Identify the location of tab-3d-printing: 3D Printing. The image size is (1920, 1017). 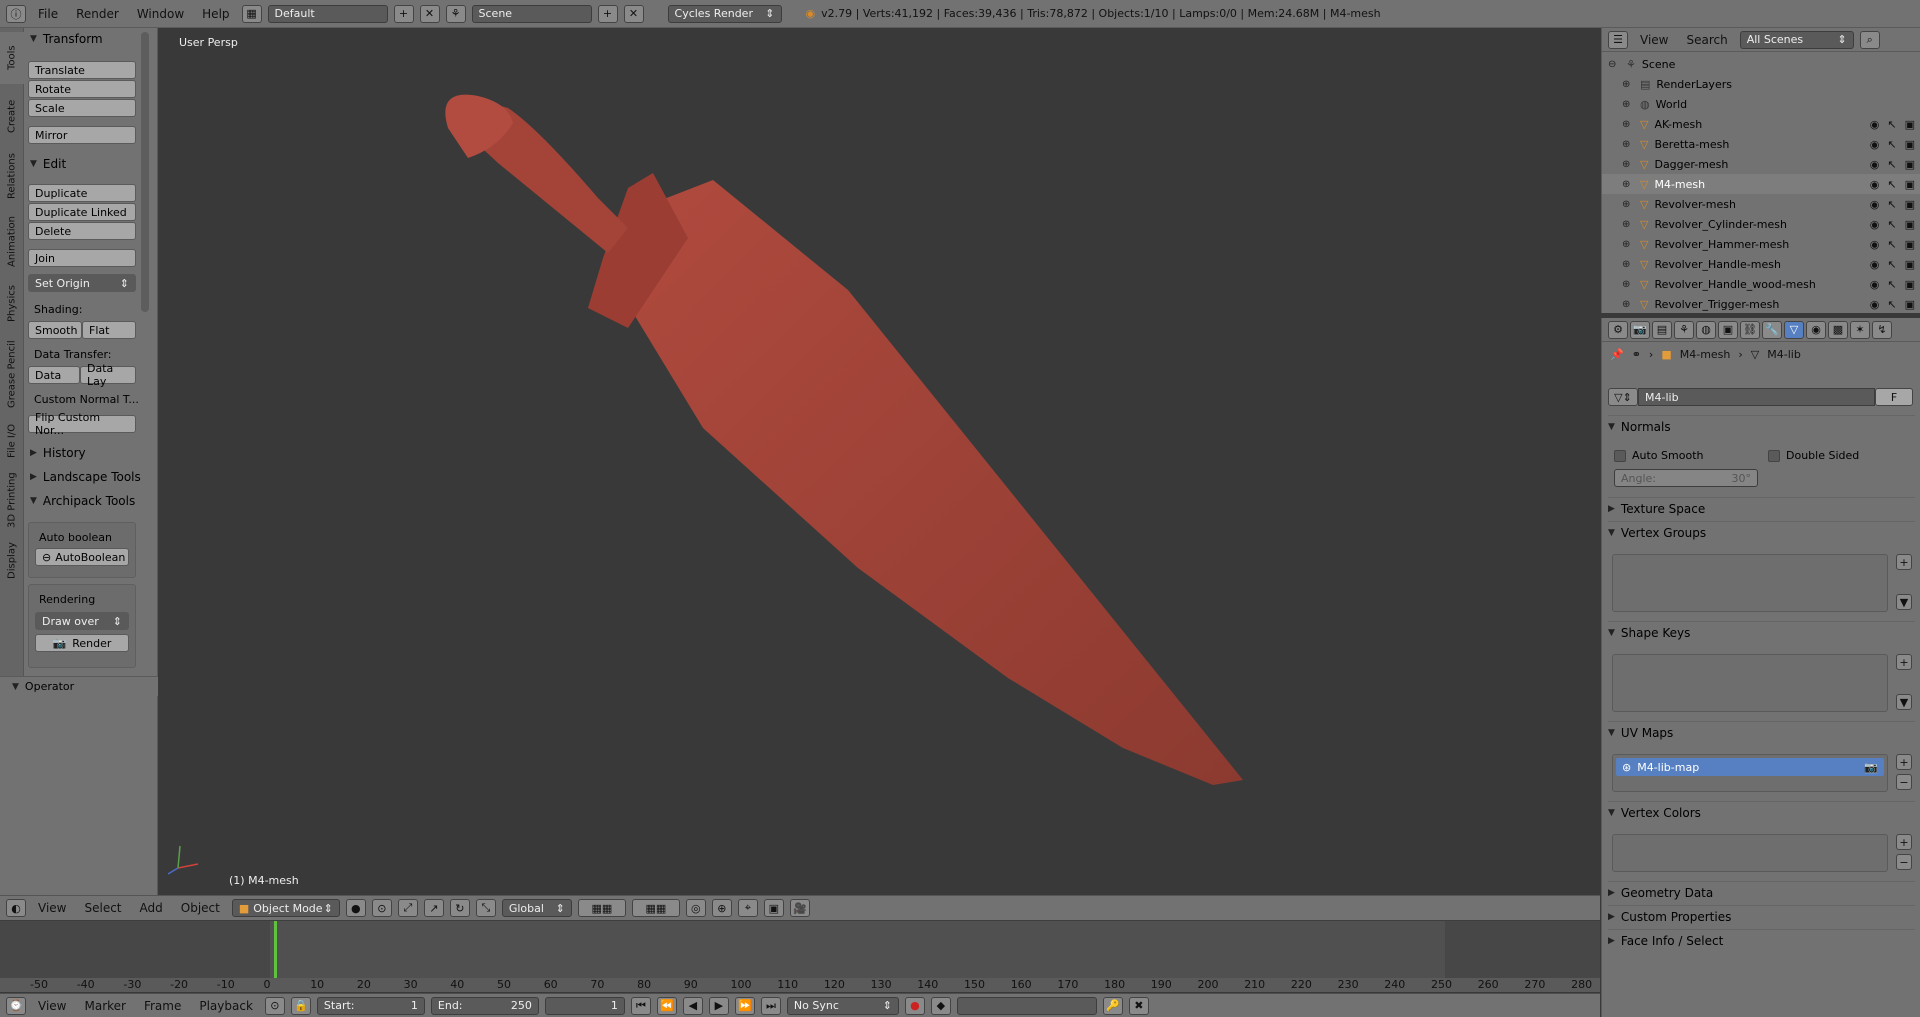
(12, 500).